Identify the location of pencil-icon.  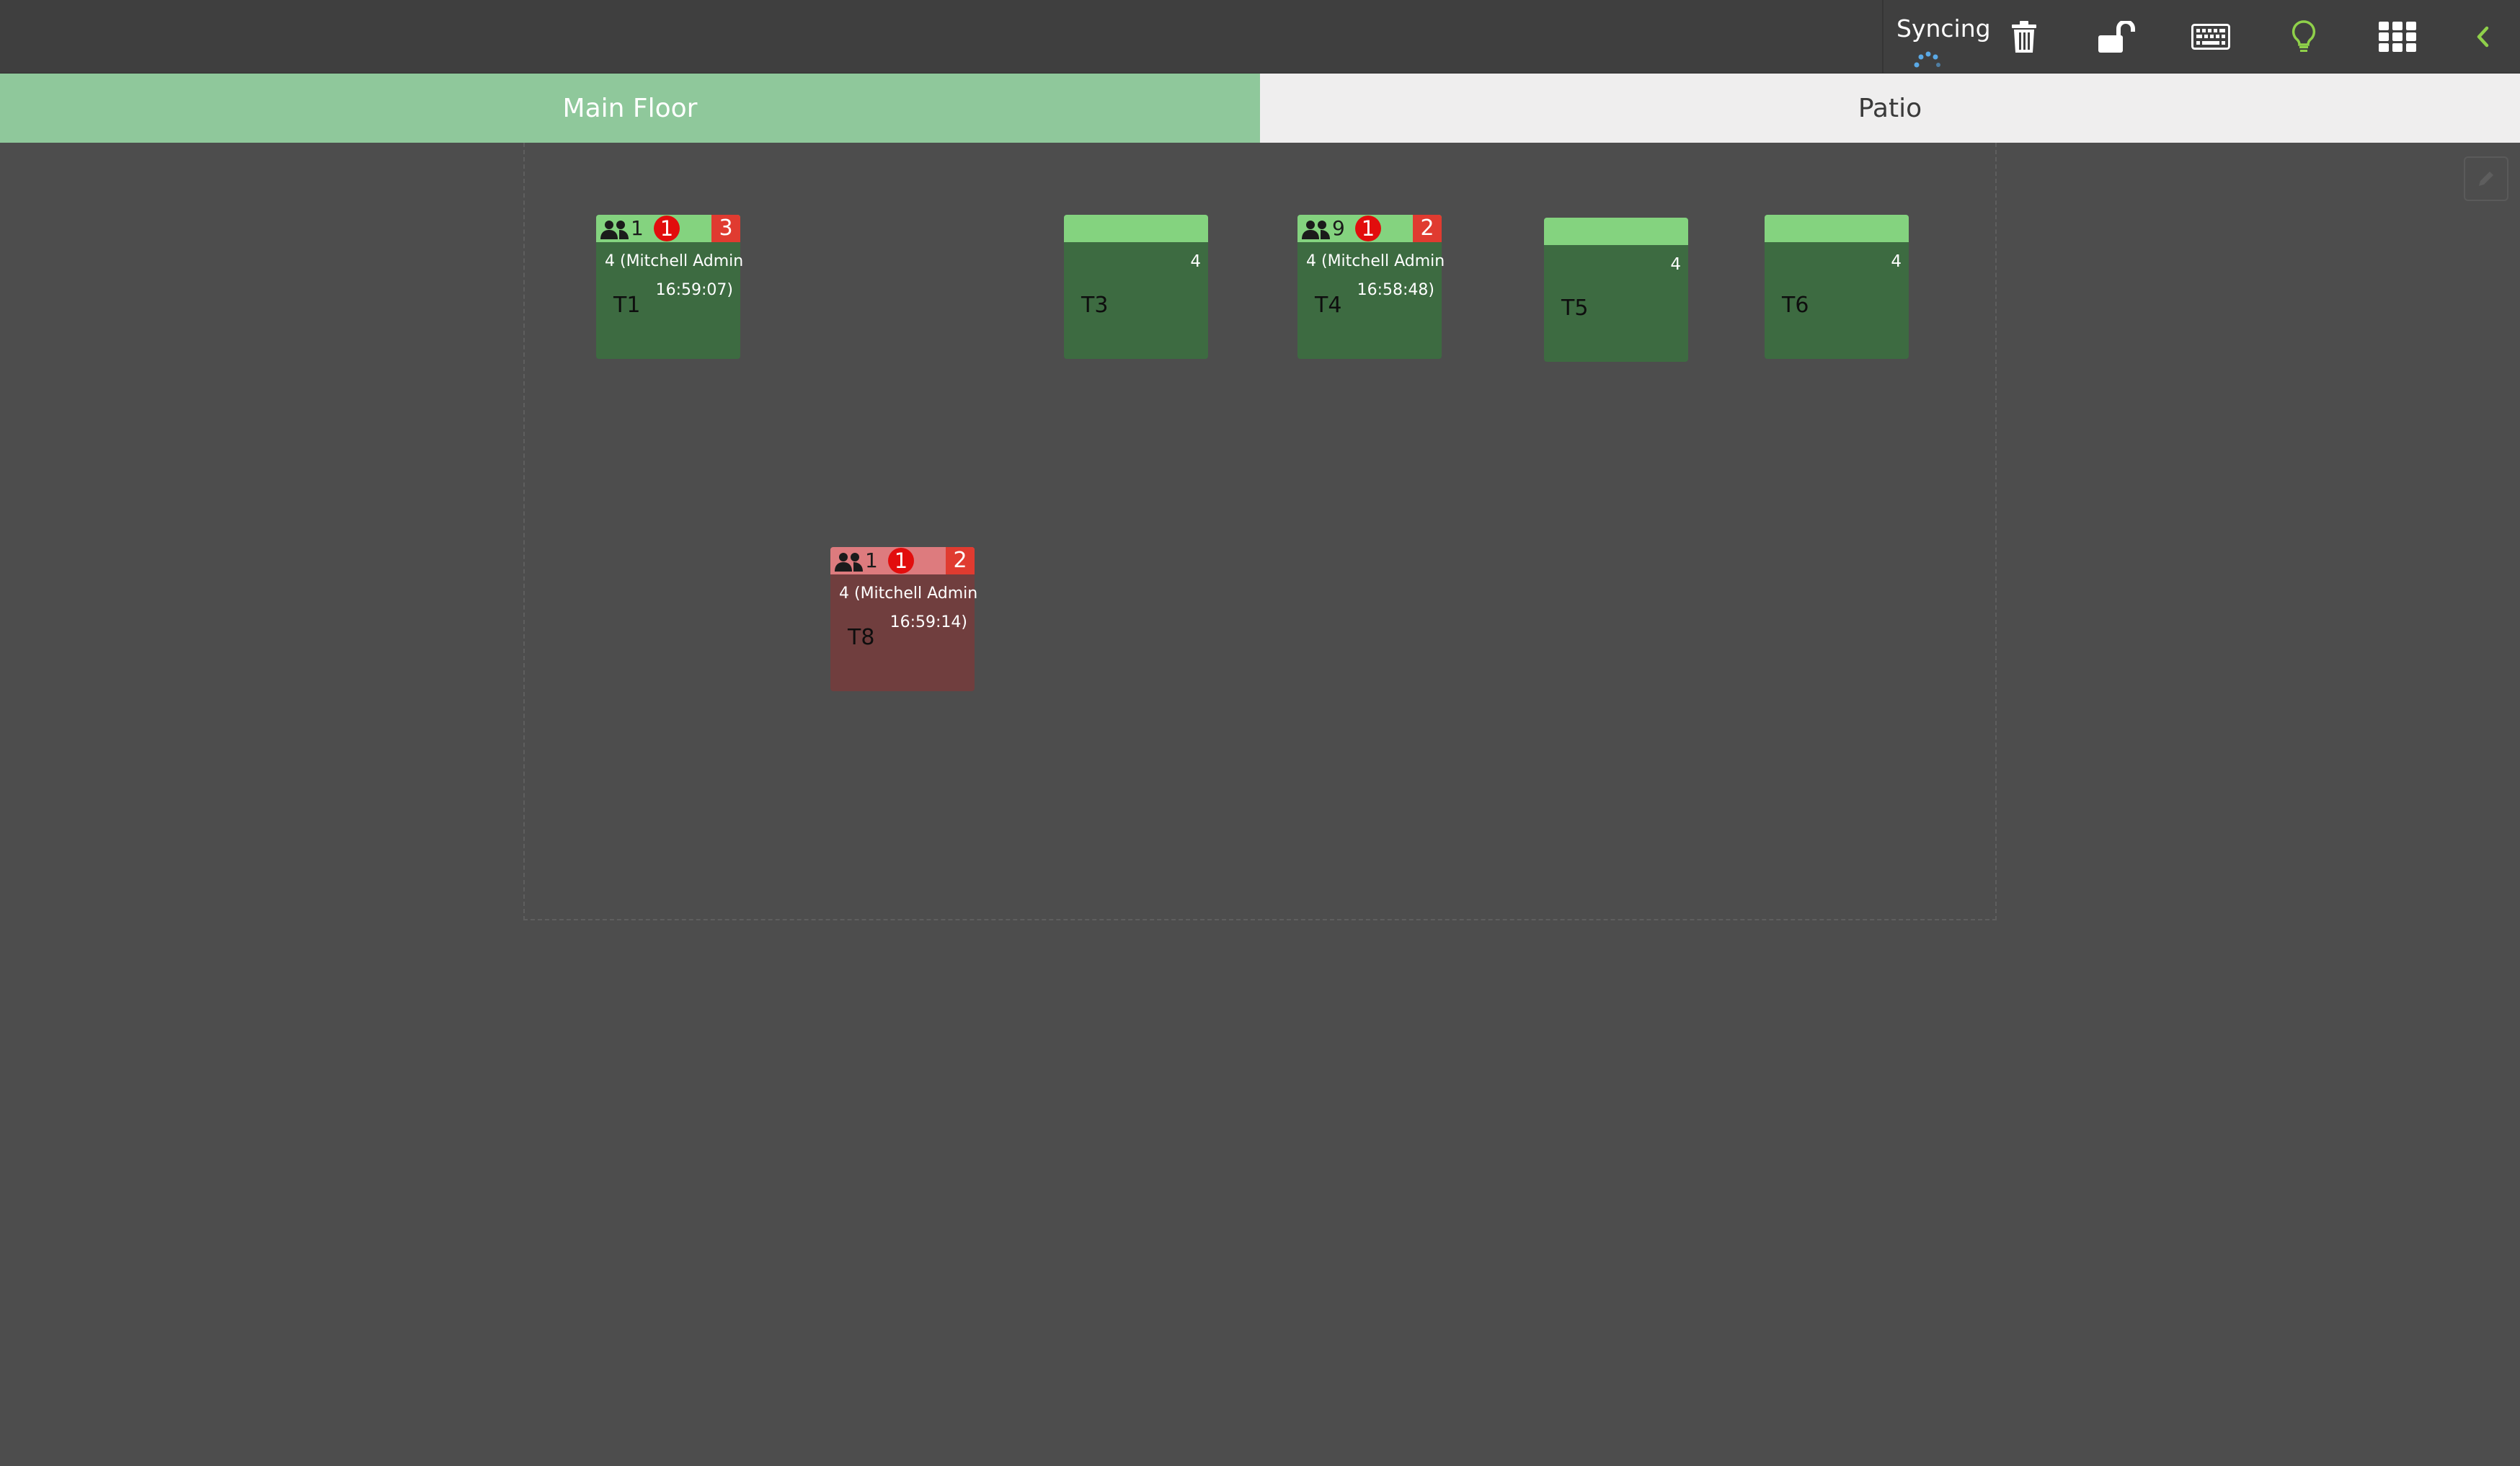
(2486, 179).